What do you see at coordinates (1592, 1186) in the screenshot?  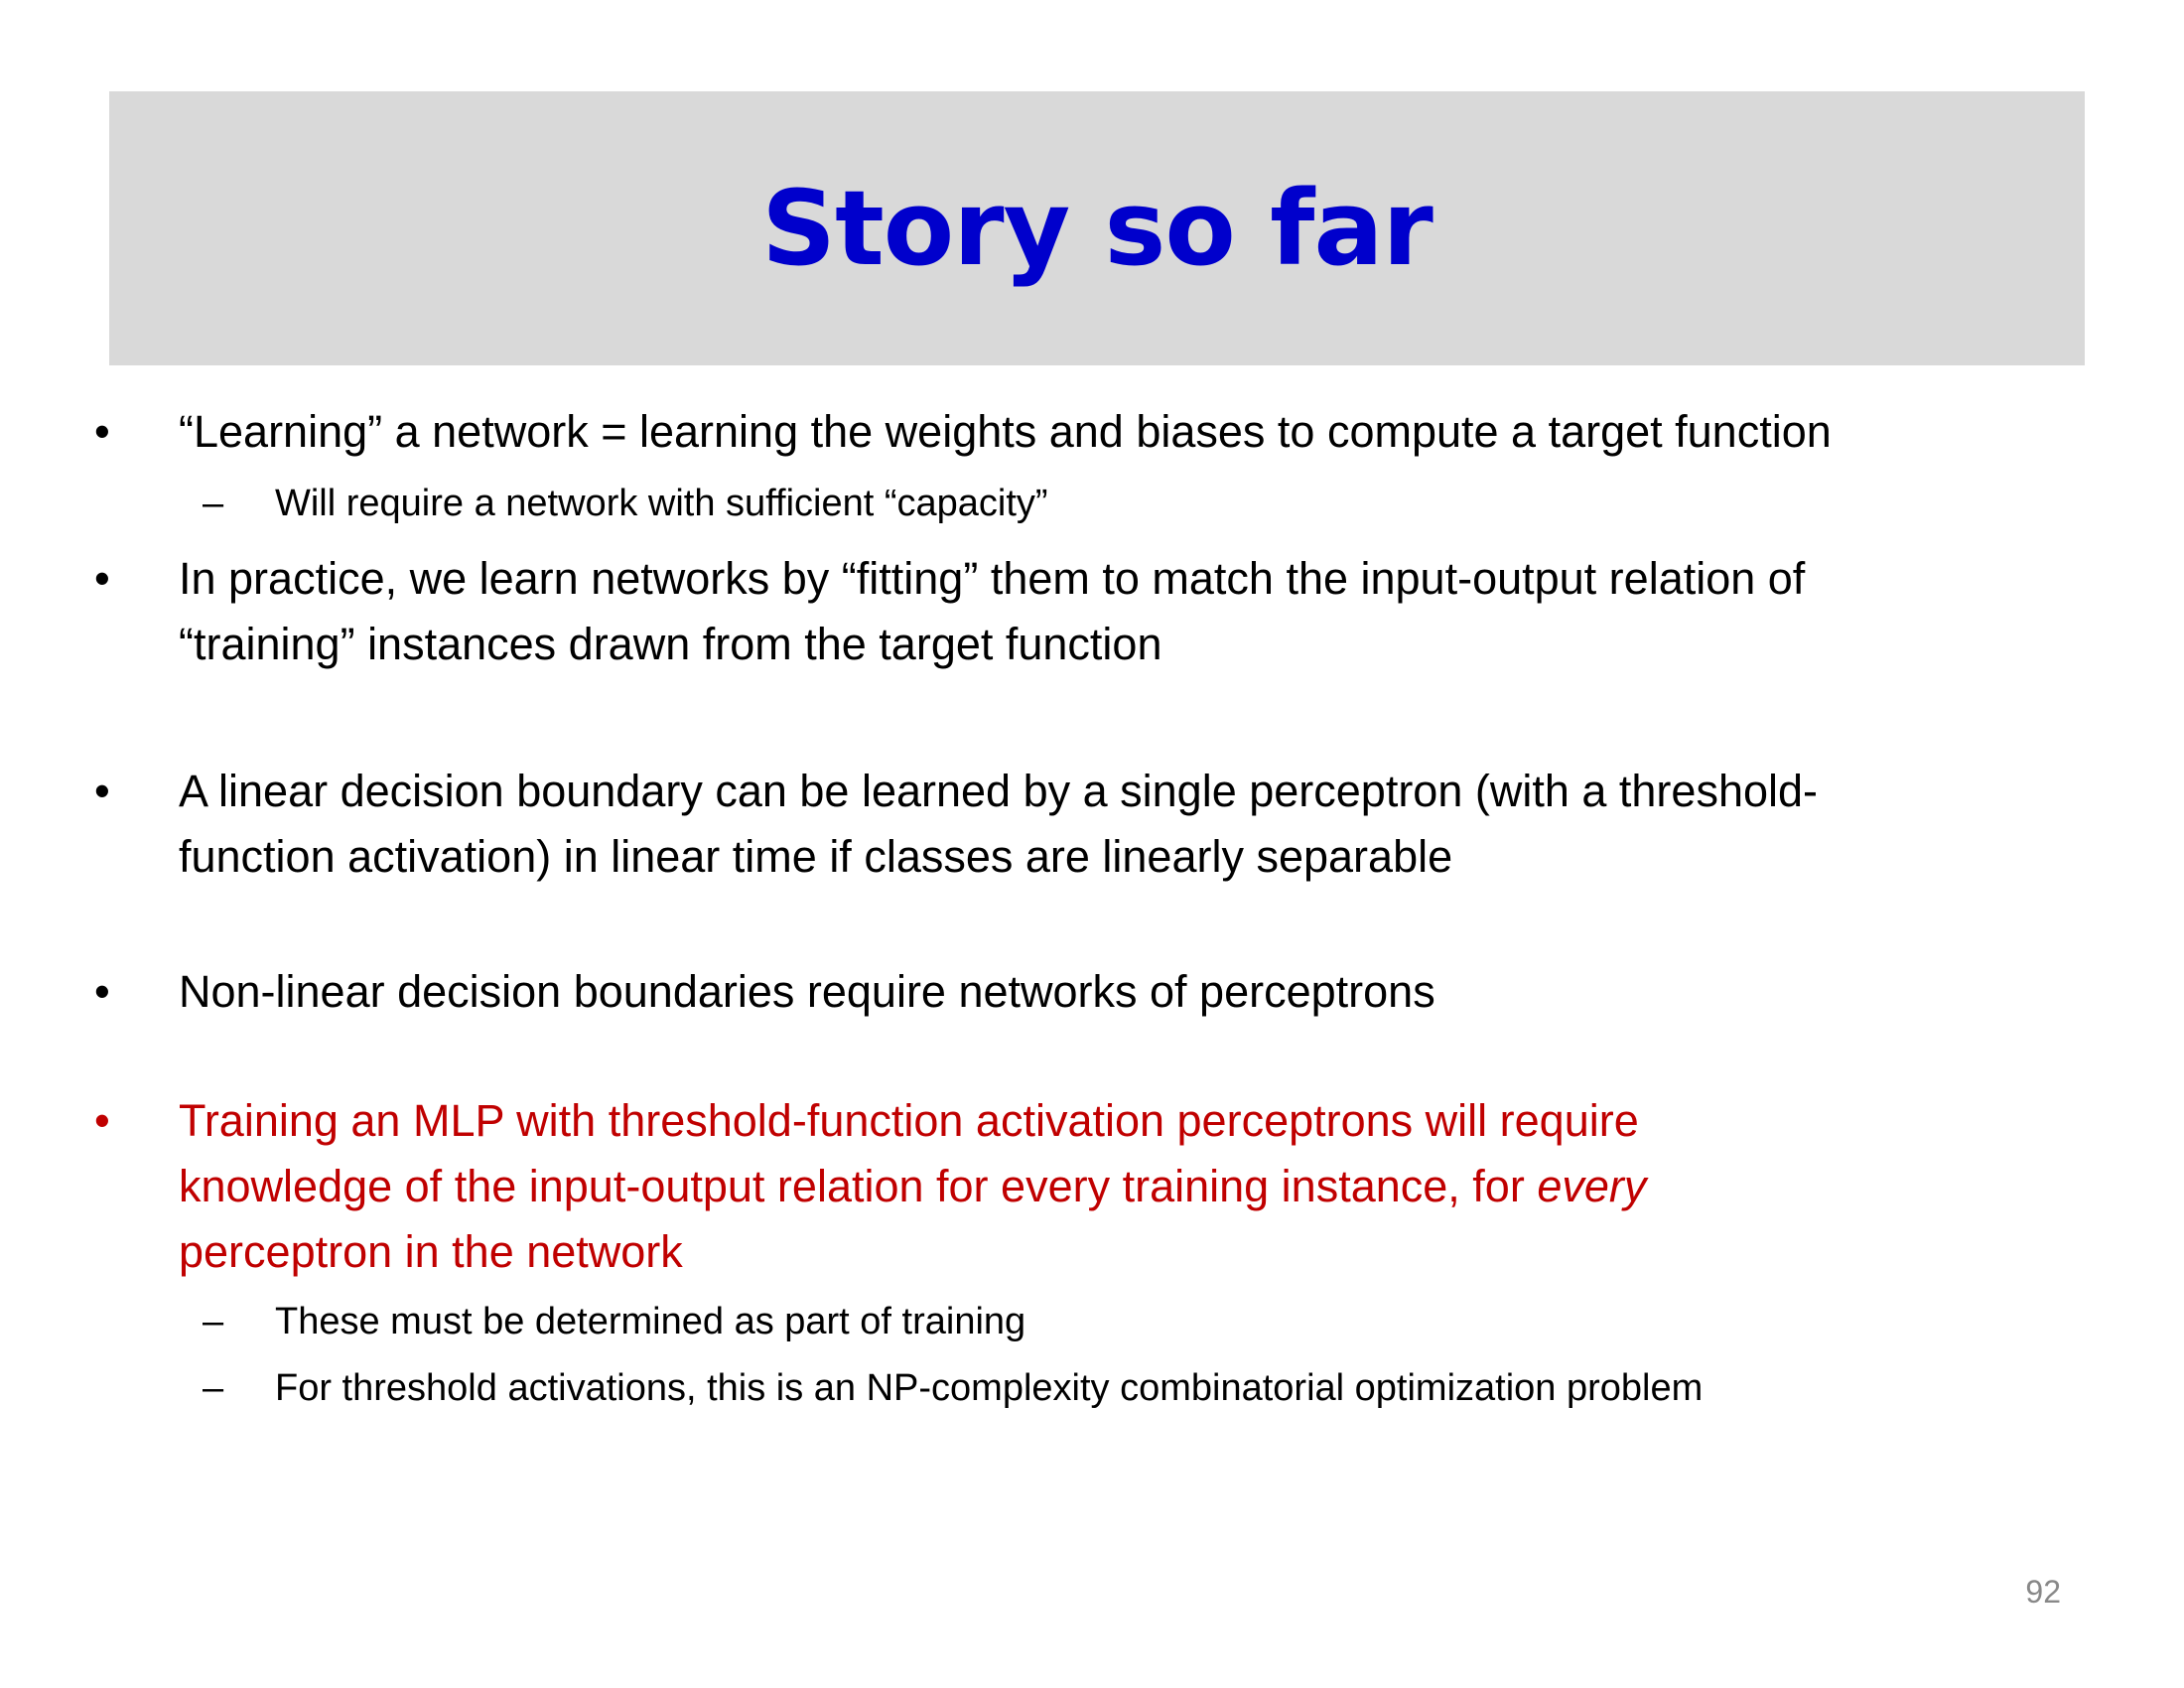 I see `emphasis-every: every` at bounding box center [1592, 1186].